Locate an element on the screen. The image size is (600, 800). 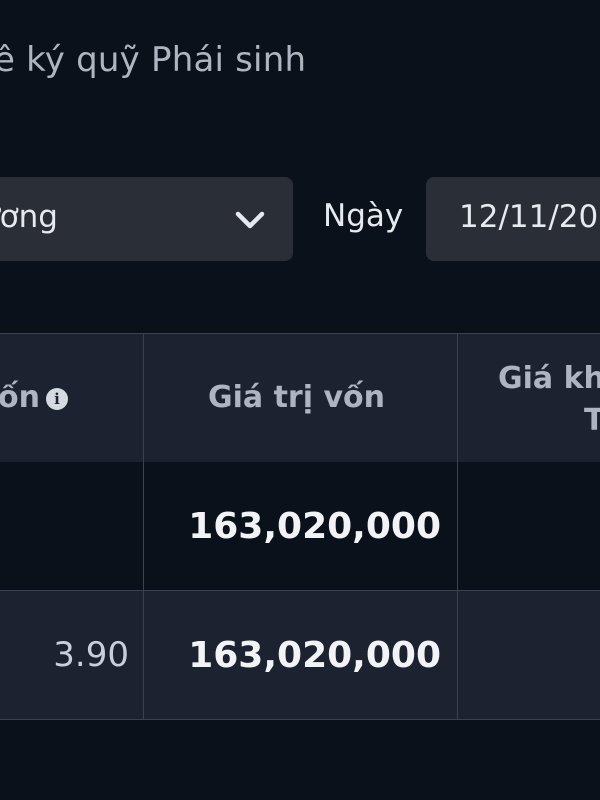
page-title: ê ký quỹ Phái sinh is located at coordinates (153, 60).